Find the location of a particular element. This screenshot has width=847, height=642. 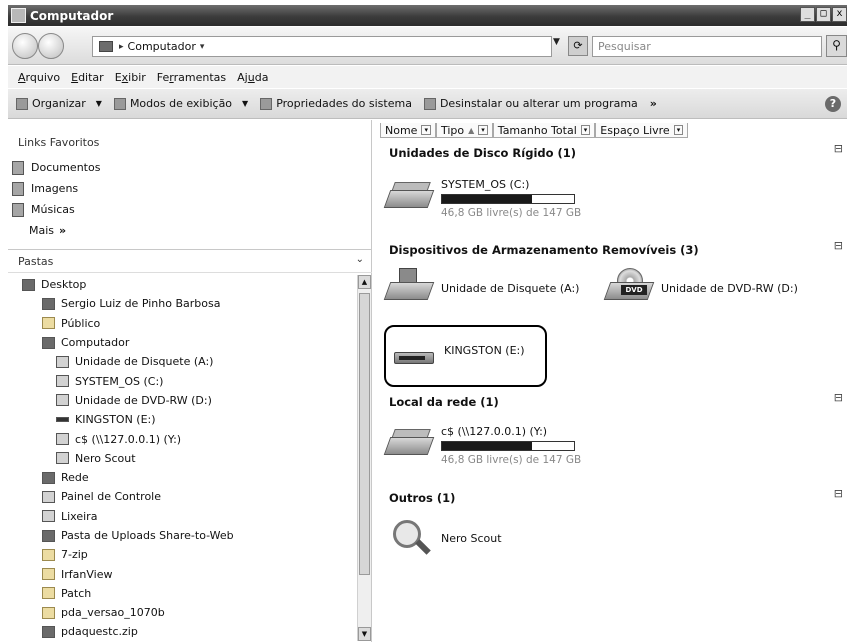

tree-item-user: Sergio Luiz de Pinho Barbosa is located at coordinates (182, 303).